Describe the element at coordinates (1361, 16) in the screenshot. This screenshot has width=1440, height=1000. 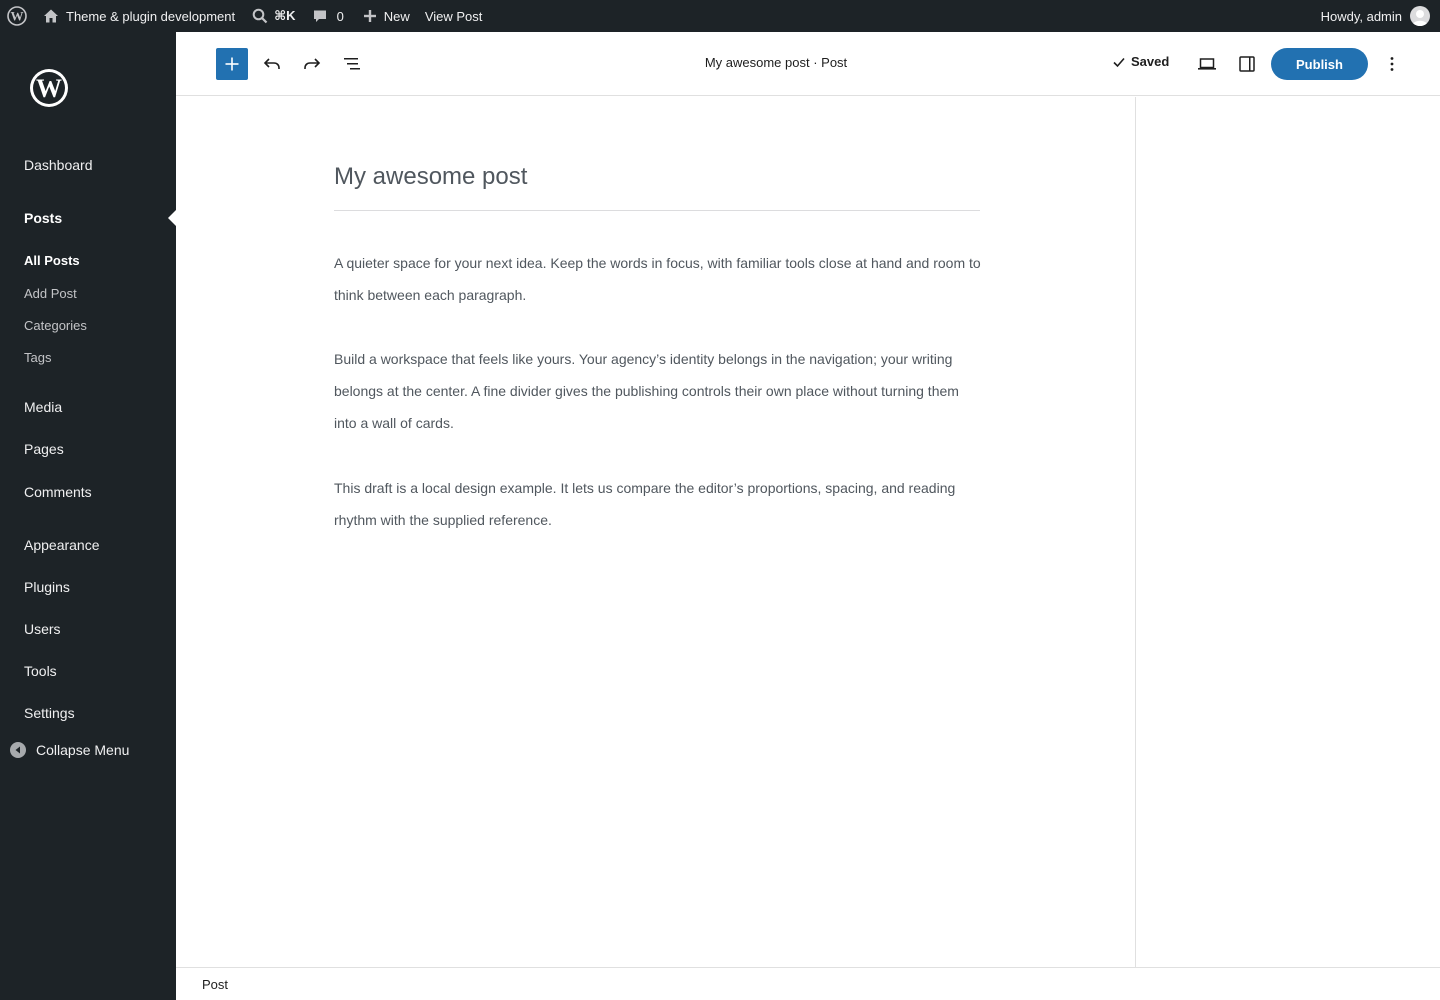
I see `howdy-label: Howdy, admin` at that location.